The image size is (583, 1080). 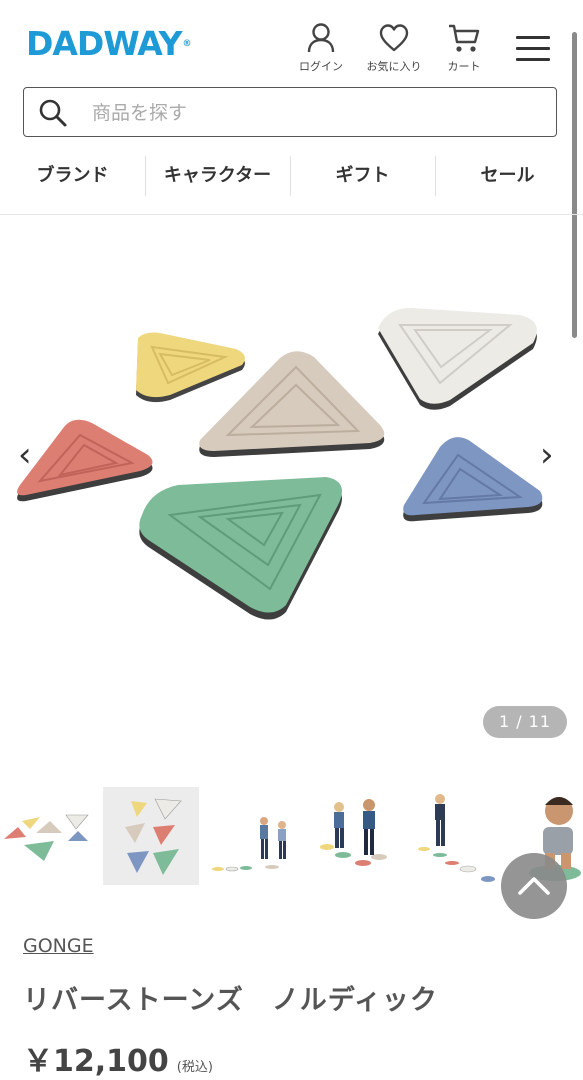 What do you see at coordinates (58, 946) in the screenshot?
I see `product-brand-link: GONGE` at bounding box center [58, 946].